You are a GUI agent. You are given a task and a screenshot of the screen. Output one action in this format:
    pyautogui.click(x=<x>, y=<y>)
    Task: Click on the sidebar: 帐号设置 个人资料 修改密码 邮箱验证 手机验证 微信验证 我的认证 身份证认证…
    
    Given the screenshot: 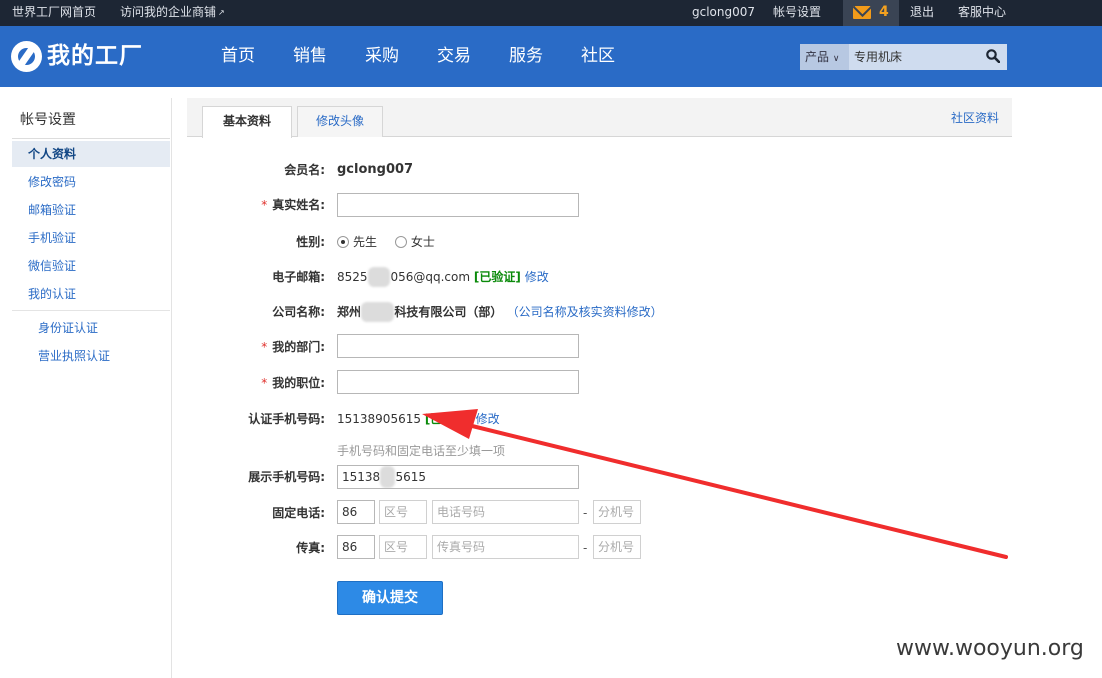 What is the action you would take?
    pyautogui.click(x=86, y=388)
    